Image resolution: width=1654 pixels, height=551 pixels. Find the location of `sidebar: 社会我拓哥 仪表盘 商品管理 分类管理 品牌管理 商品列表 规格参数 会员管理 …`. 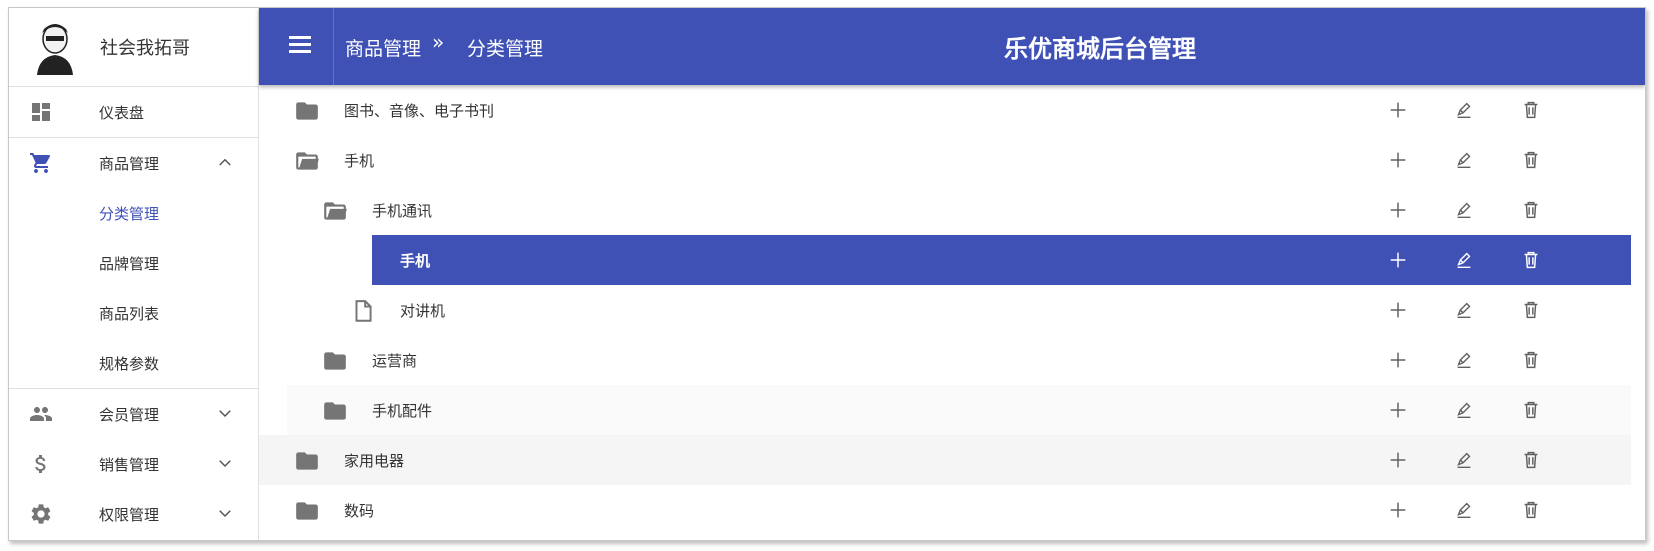

sidebar: 社会我拓哥 仪表盘 商品管理 分类管理 品牌管理 商品列表 规格参数 会员管理 … is located at coordinates (134, 274).